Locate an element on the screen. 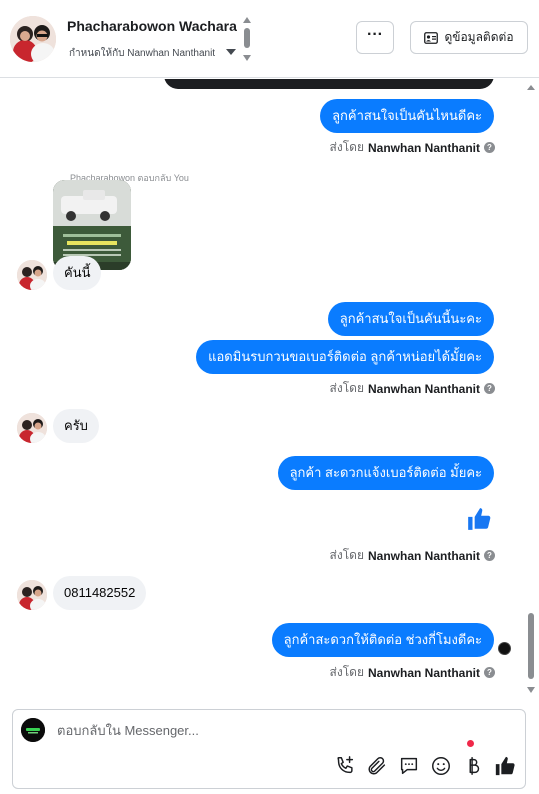  assign-dropdown-caret-icon is located at coordinates (231, 52).